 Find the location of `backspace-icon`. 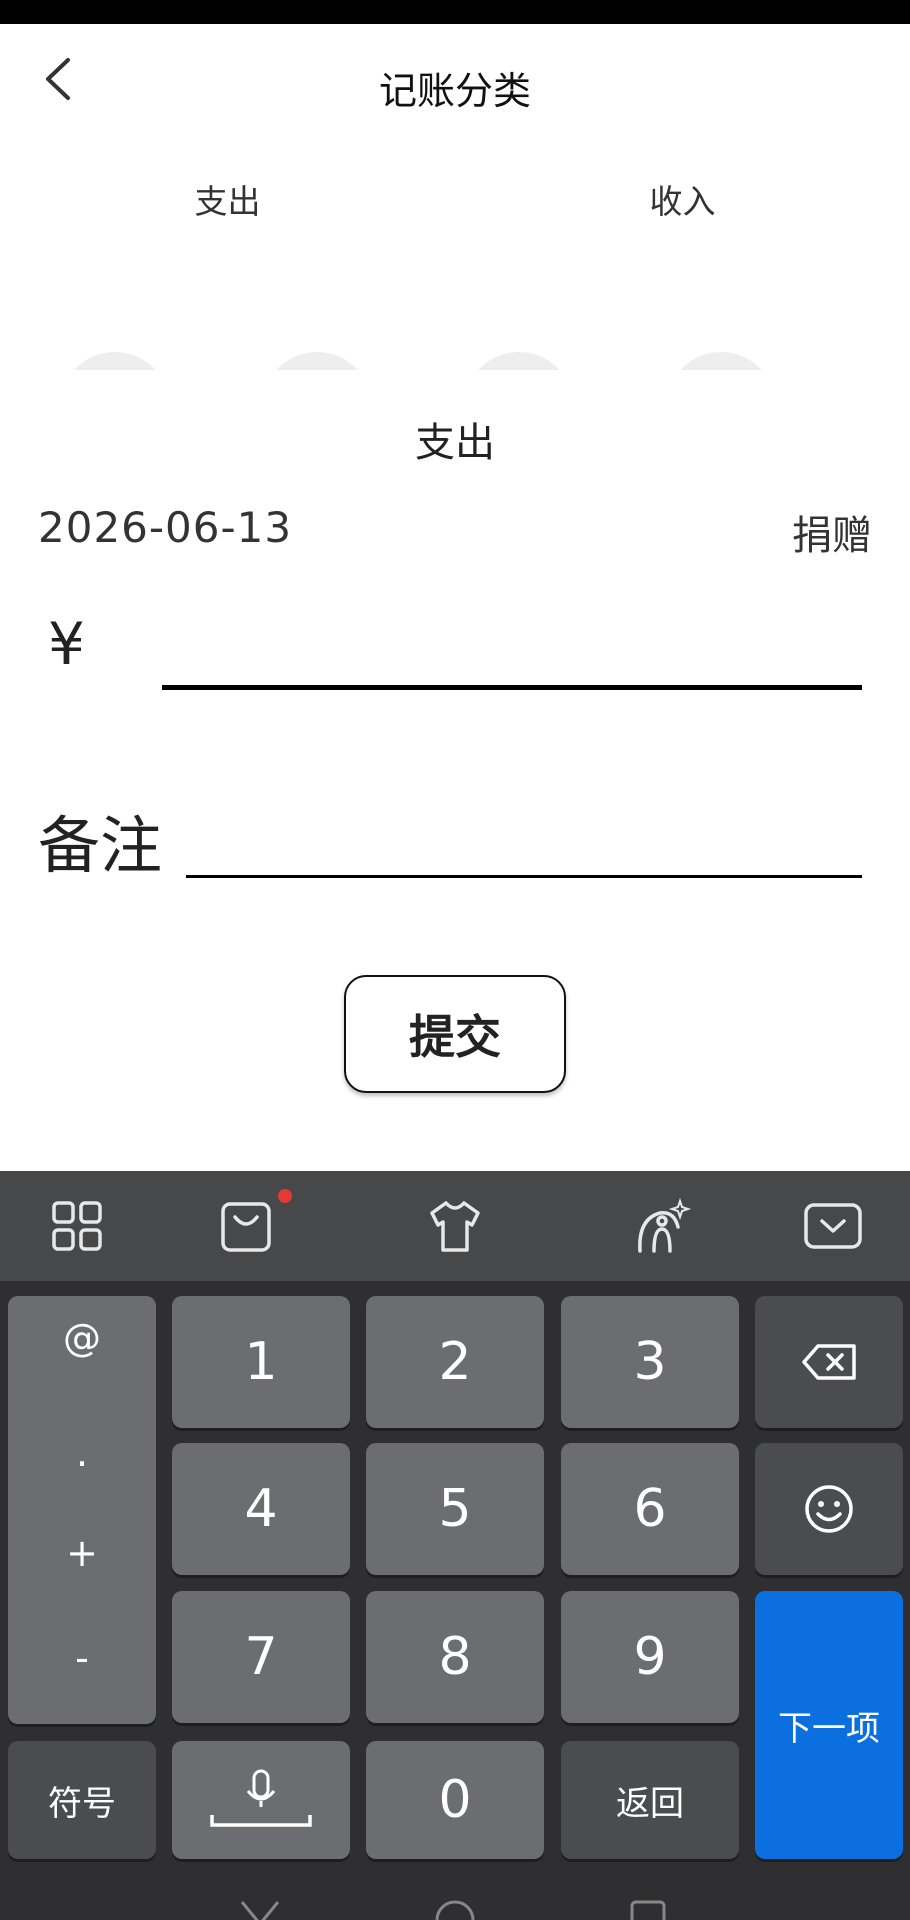

backspace-icon is located at coordinates (829, 1362).